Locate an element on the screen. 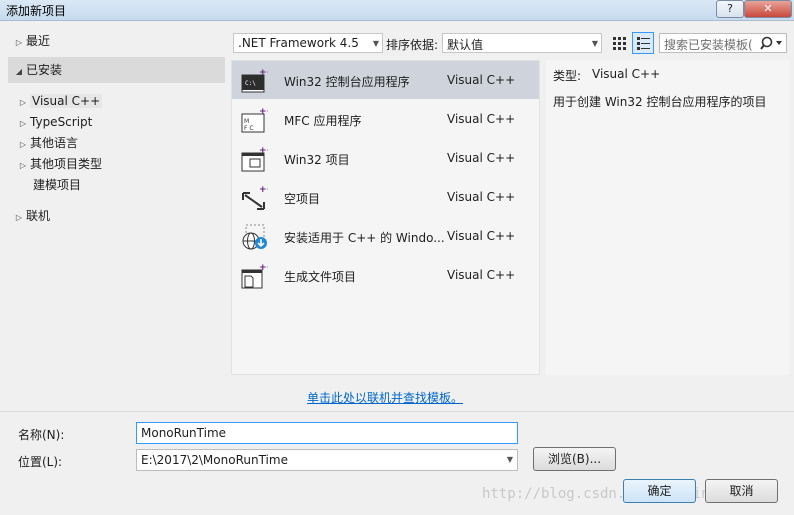  template-name: Win32 控制台应用程序 is located at coordinates (347, 82).